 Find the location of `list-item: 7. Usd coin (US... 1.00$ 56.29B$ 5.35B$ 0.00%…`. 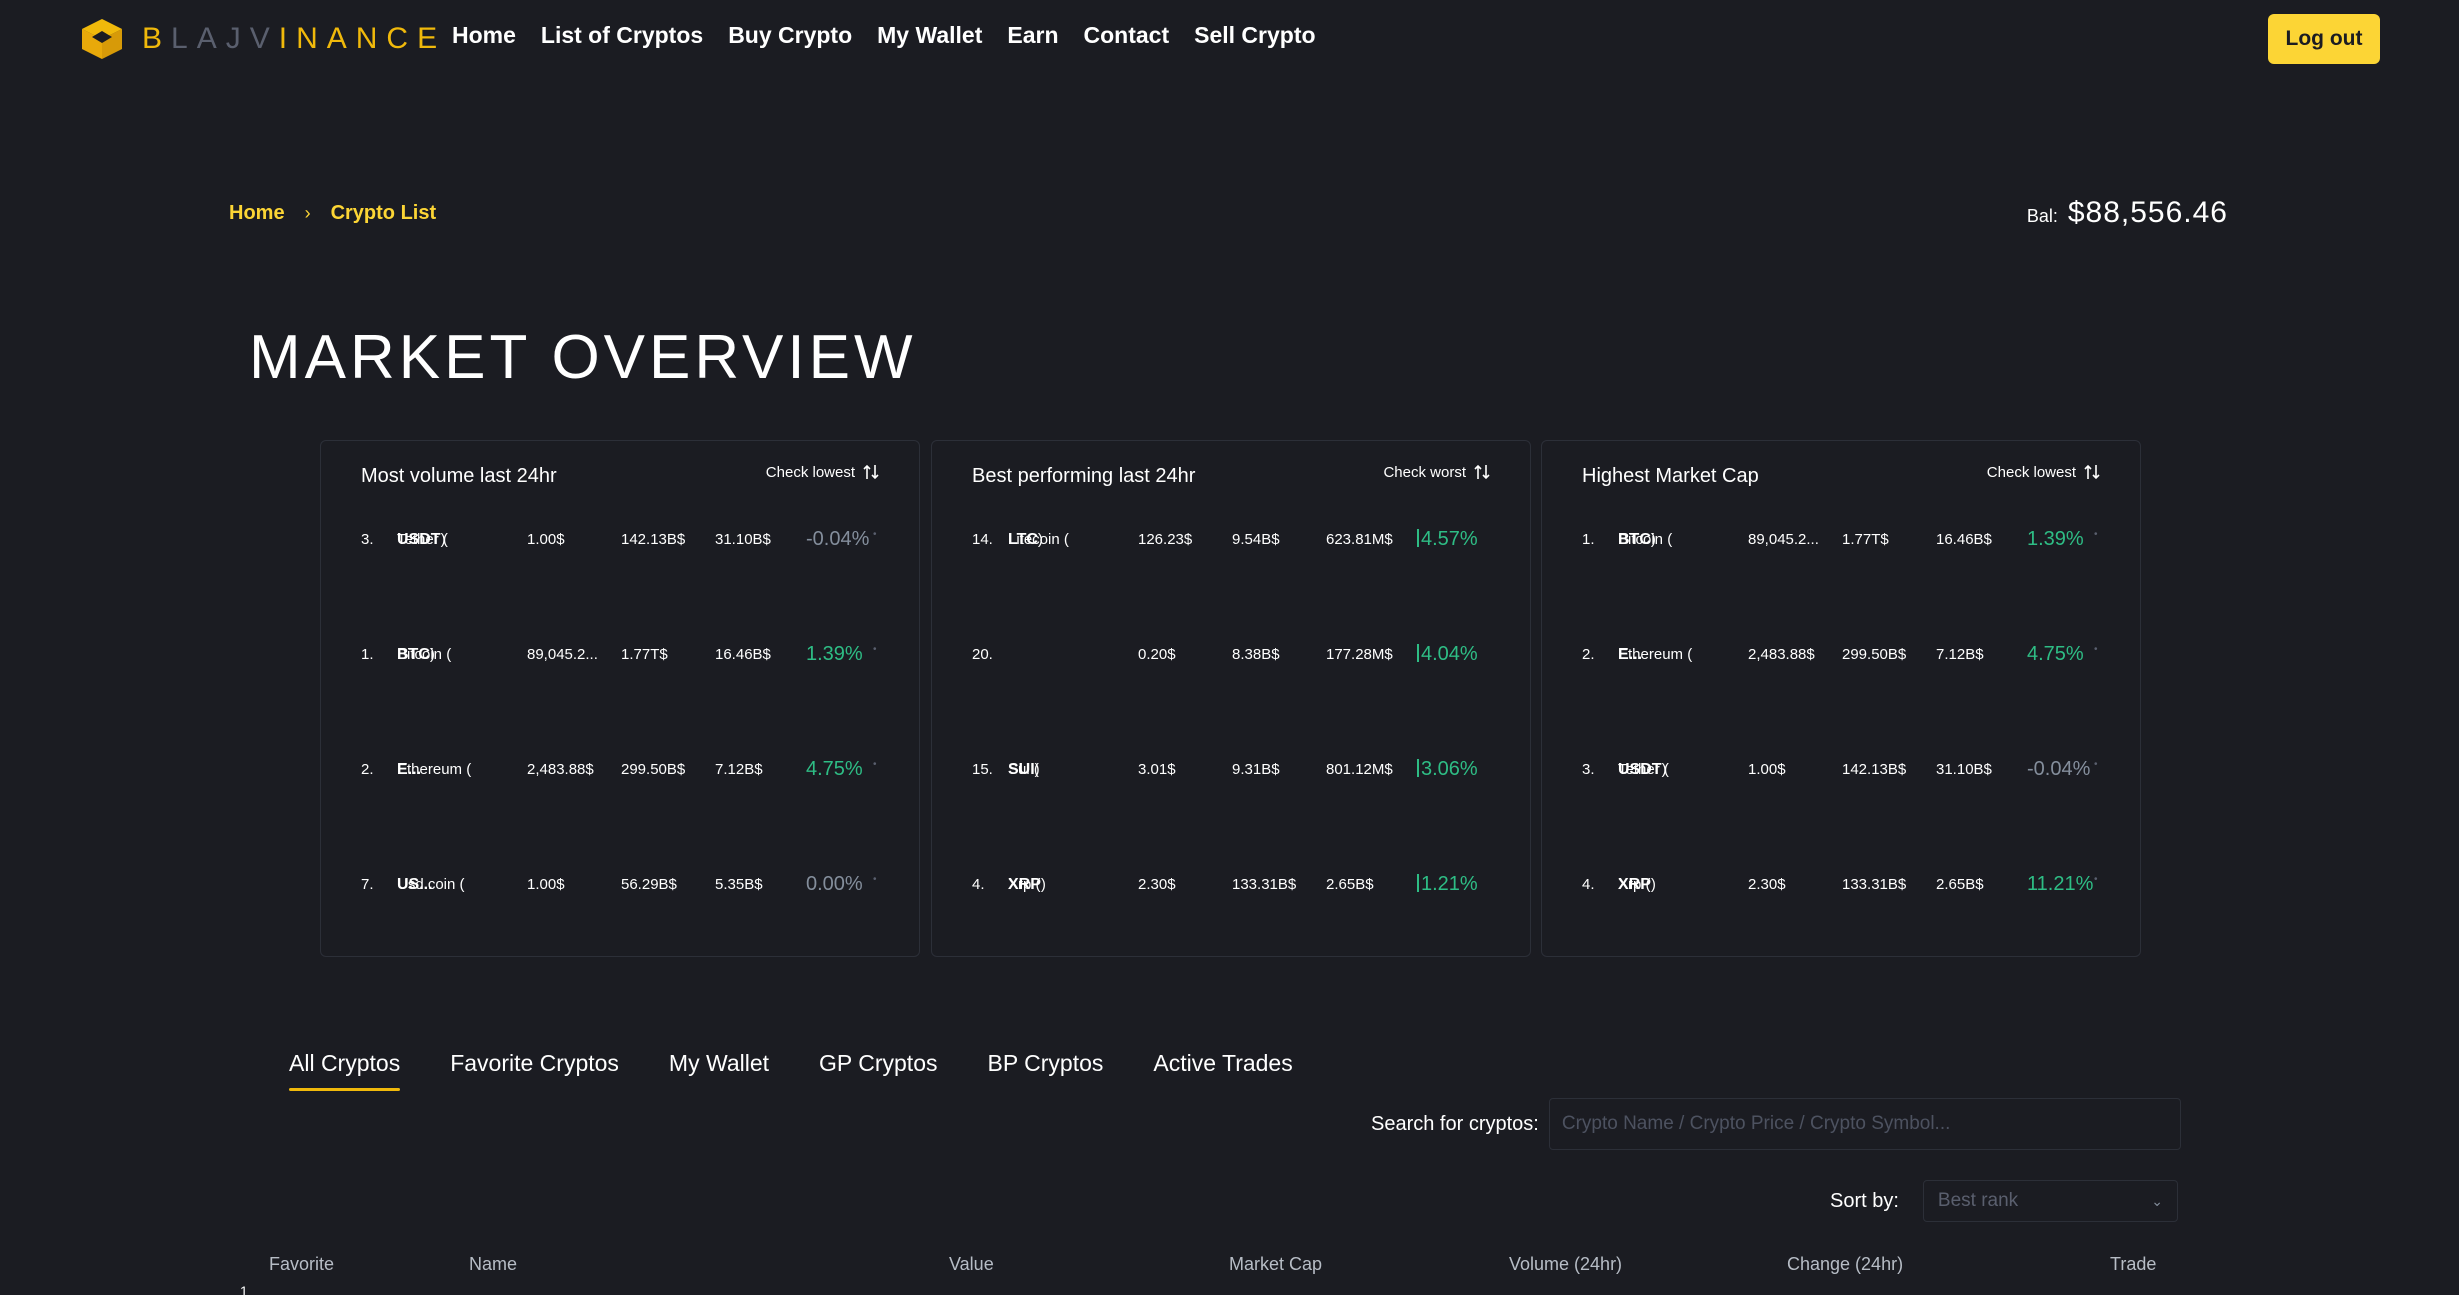

list-item: 7. Usd coin (US... 1.00$ 56.29B$ 5.35B$ 0.00%… is located at coordinates (623, 932).